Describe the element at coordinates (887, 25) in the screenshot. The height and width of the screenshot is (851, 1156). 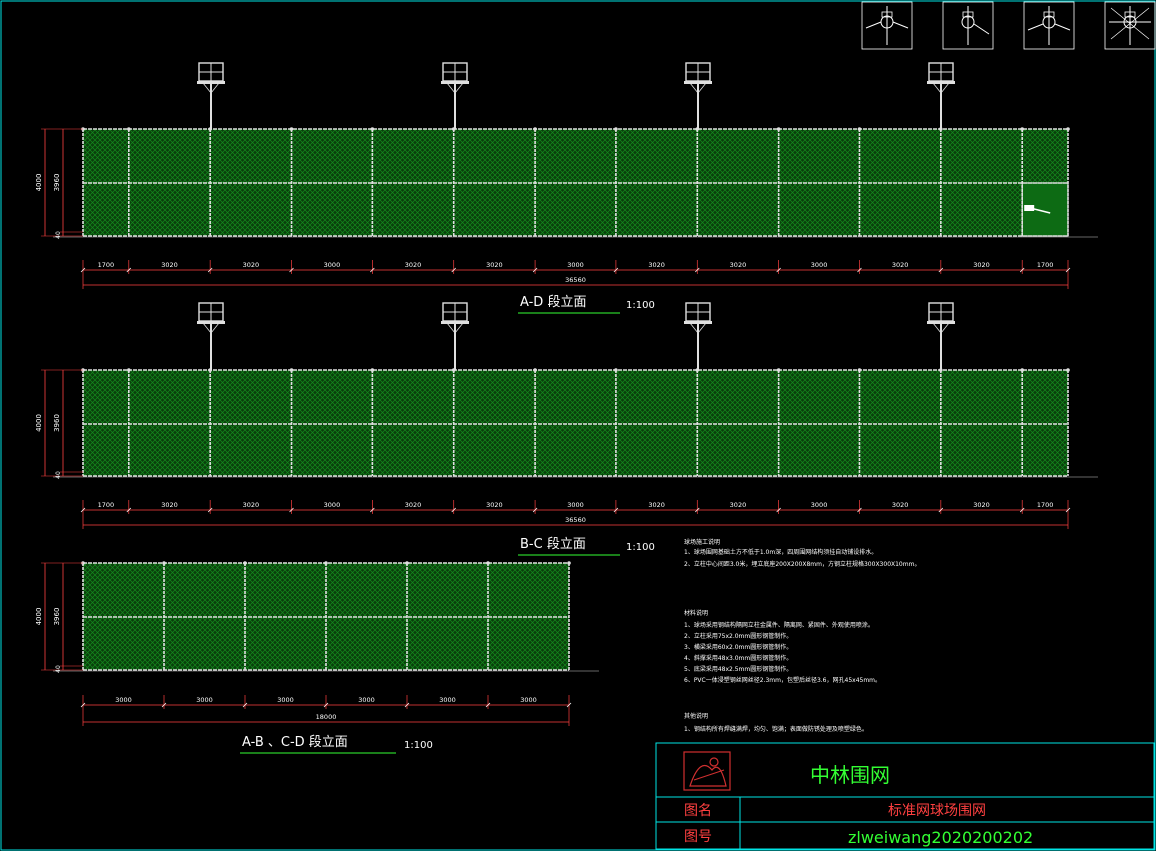
I see `post-clamp-detail-icon` at that location.